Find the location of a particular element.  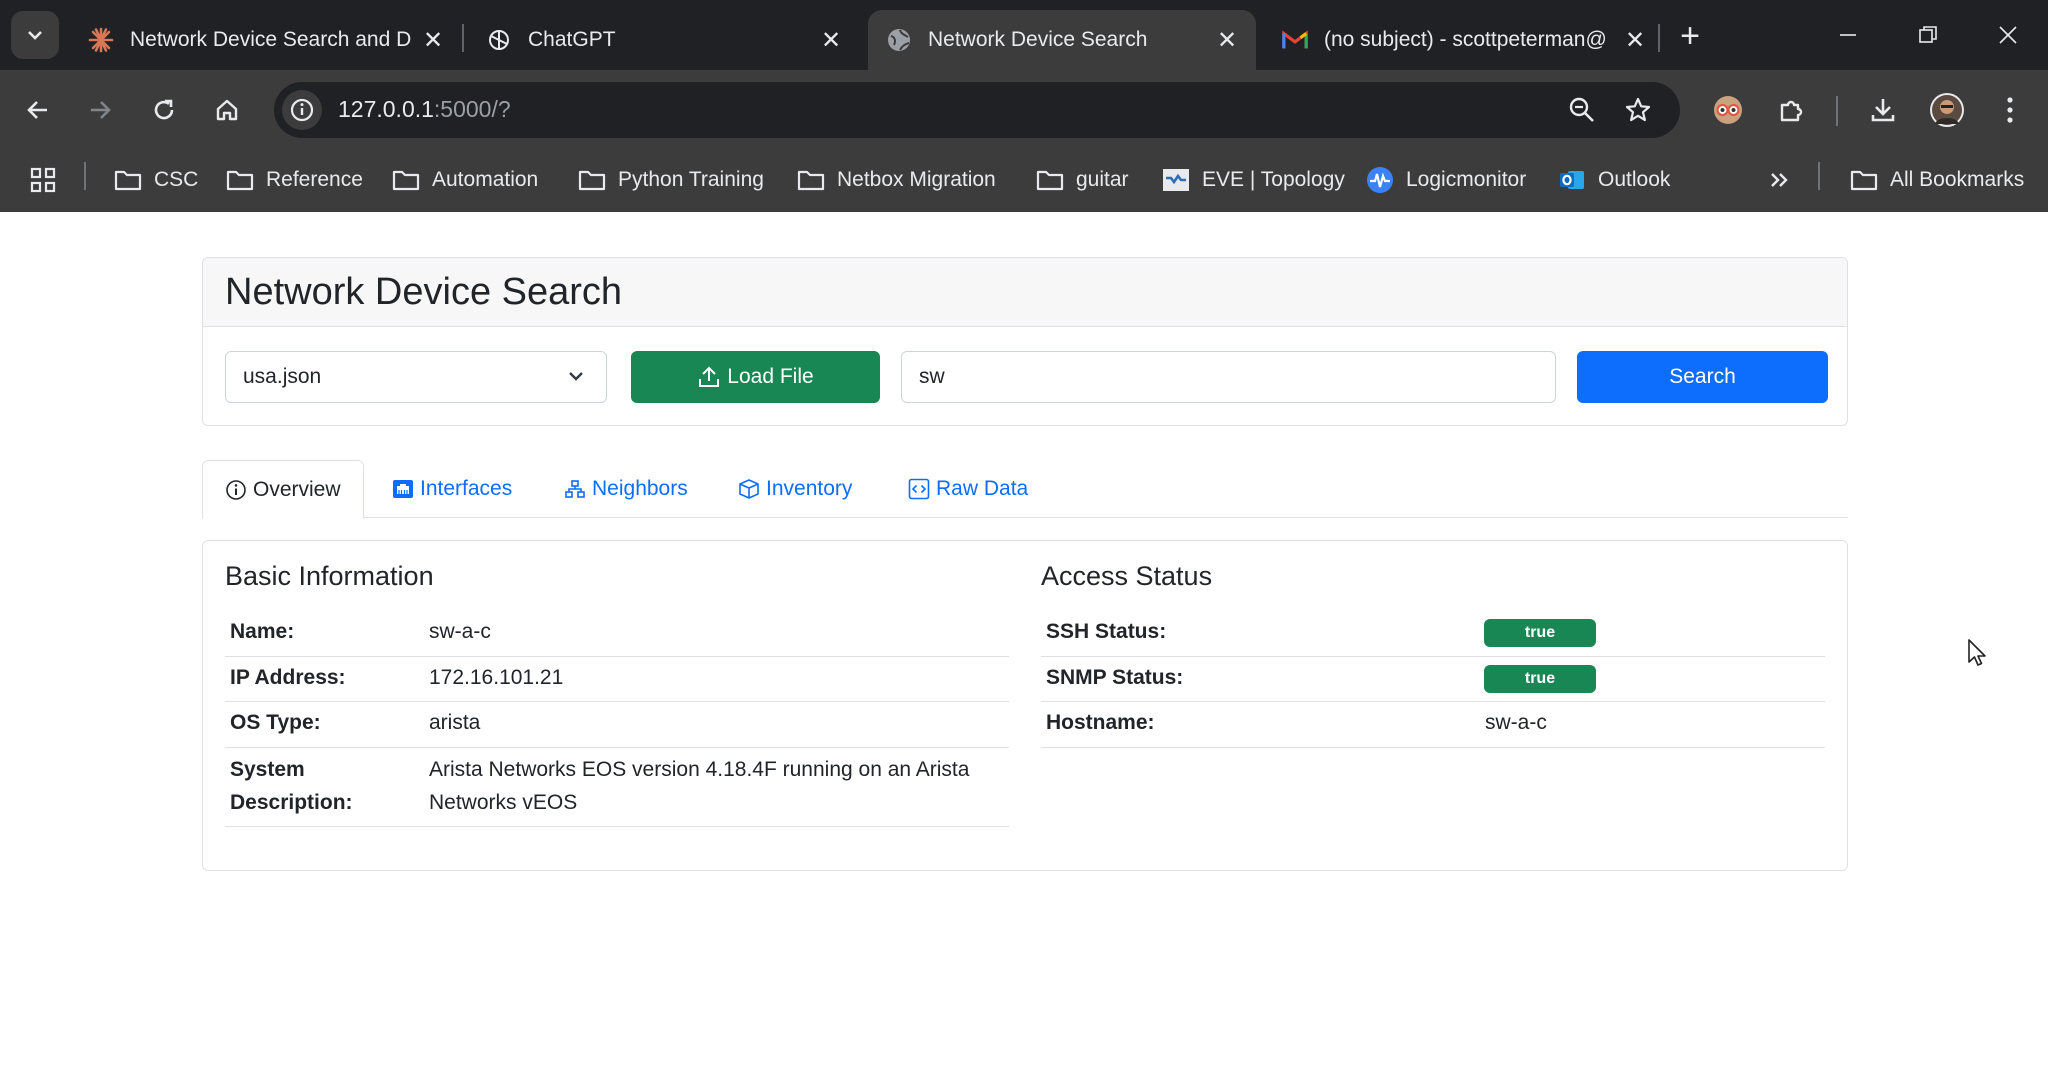

reload-button is located at coordinates (164, 110).